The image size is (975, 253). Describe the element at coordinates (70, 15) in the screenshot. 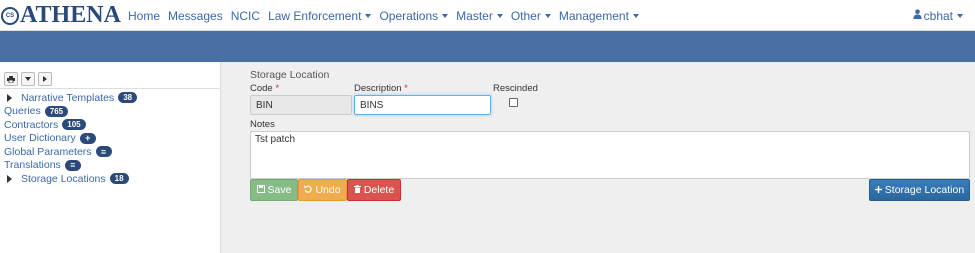

I see `brand-name: ATHENA` at that location.